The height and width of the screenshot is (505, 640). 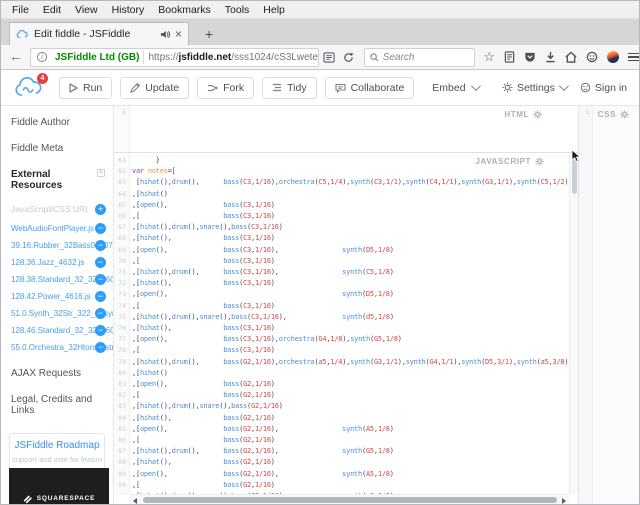 I want to click on external-resource-link: 55.0.Orchestra_32Htorchestrah_46−, so click(x=57, y=347).